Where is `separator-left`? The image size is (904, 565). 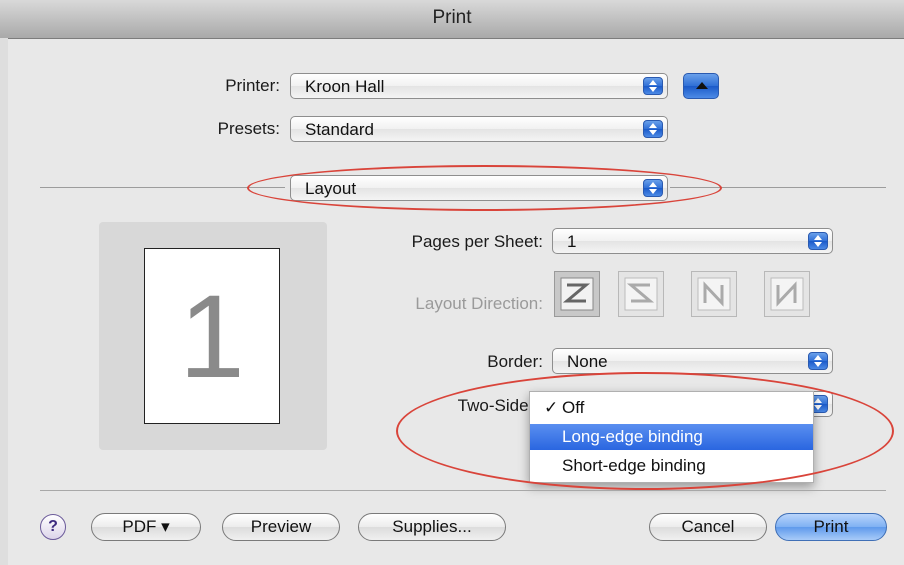
separator-left is located at coordinates (162, 187).